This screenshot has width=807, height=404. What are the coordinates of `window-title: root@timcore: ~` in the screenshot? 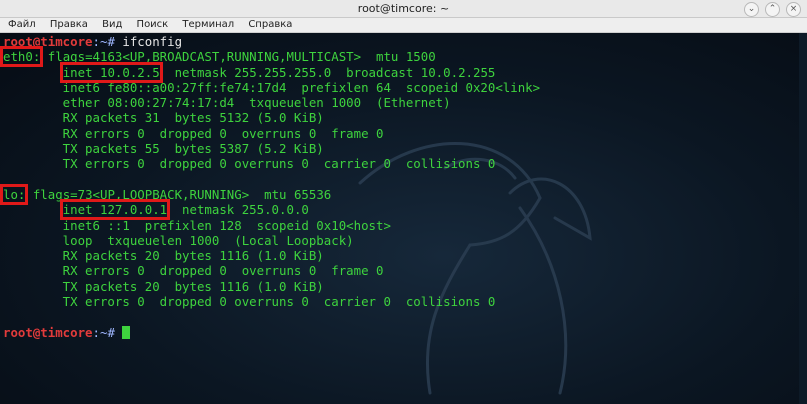 It's located at (403, 8).